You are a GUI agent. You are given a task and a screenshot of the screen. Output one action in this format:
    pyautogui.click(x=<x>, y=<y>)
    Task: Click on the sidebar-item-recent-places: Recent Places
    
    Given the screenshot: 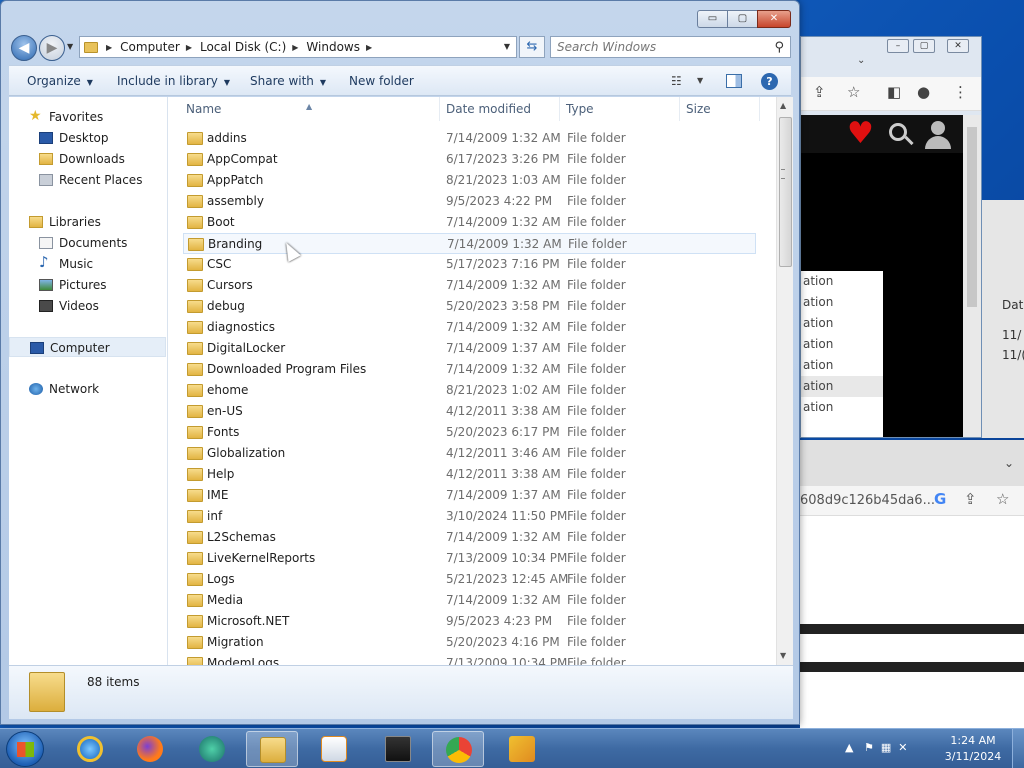 What is the action you would take?
    pyautogui.click(x=87, y=180)
    